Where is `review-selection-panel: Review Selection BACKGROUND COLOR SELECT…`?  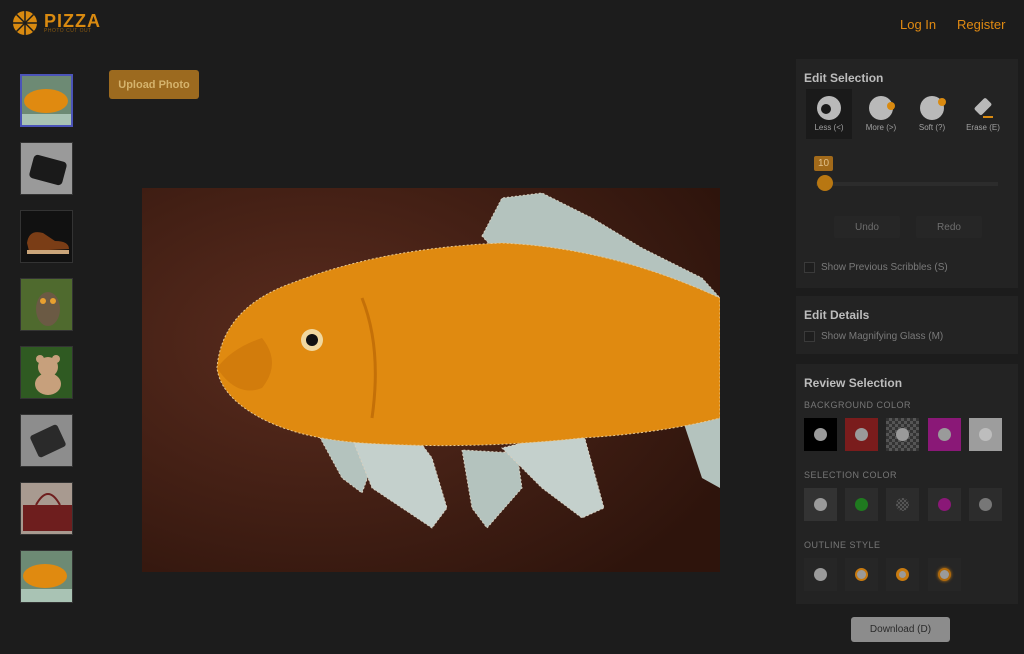
review-selection-panel: Review Selection BACKGROUND COLOR SELECT… is located at coordinates (907, 484).